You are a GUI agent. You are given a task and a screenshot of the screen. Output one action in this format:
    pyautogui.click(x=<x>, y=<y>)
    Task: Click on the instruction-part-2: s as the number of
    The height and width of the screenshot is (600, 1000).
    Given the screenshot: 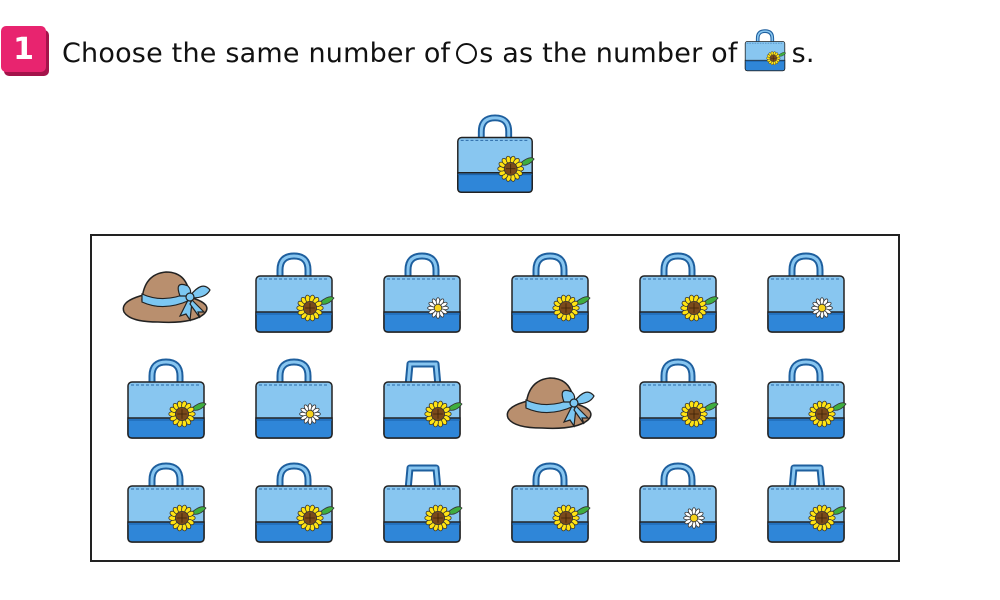 What is the action you would take?
    pyautogui.click(x=608, y=53)
    